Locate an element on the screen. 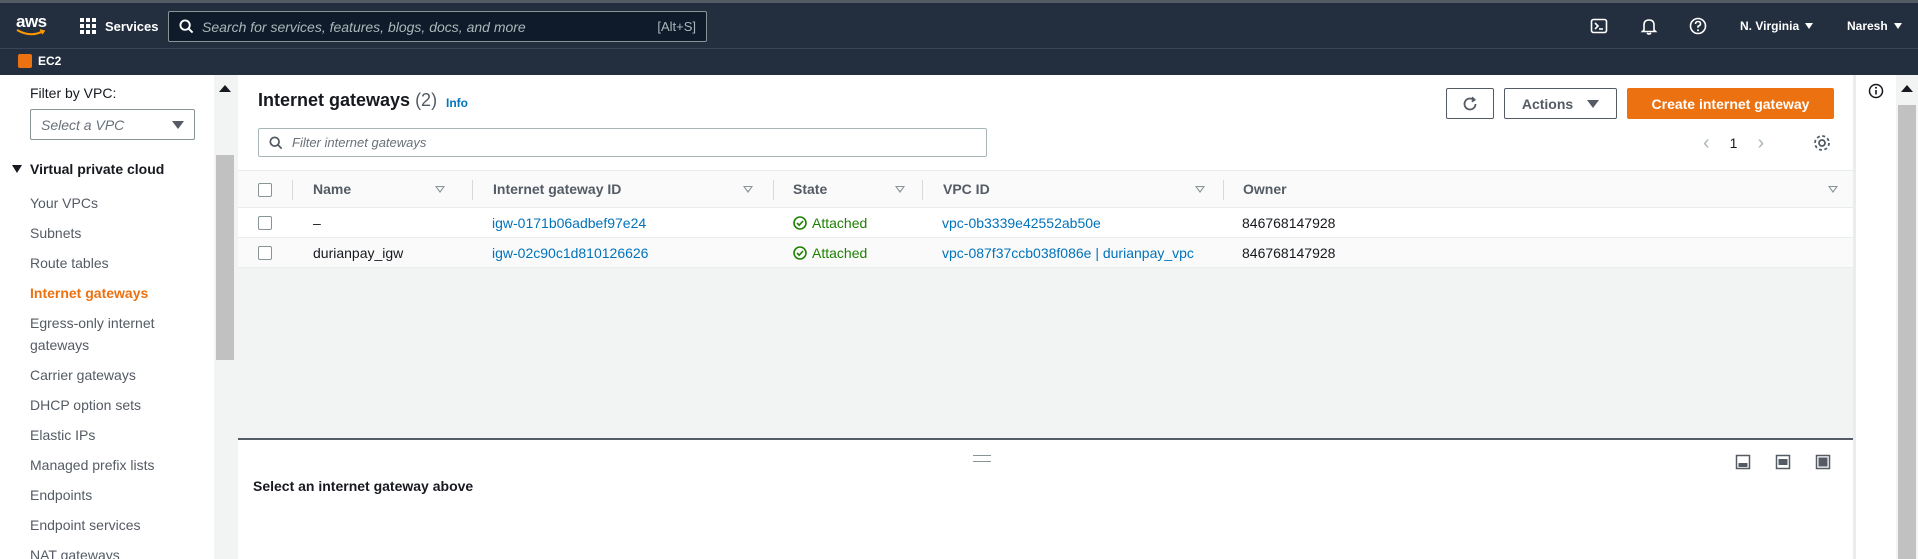 The image size is (1918, 559). sidebar-item-elastic-ips: Elastic IPs is located at coordinates (110, 435).